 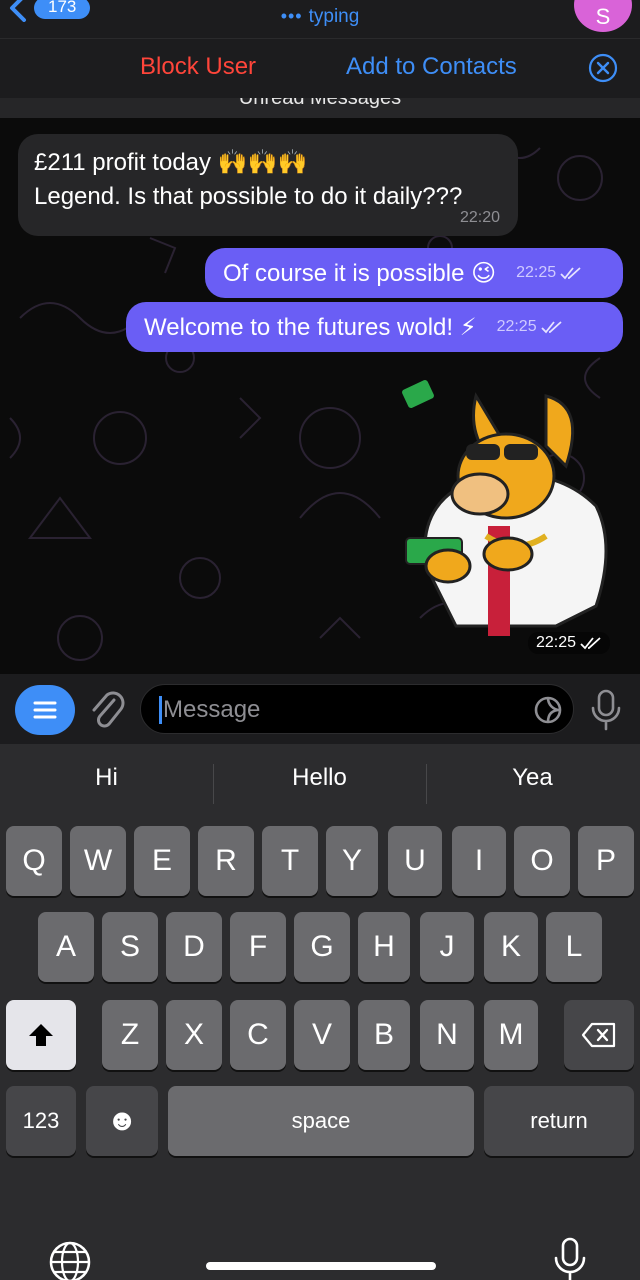 What do you see at coordinates (606, 861) in the screenshot?
I see `key-p: P` at bounding box center [606, 861].